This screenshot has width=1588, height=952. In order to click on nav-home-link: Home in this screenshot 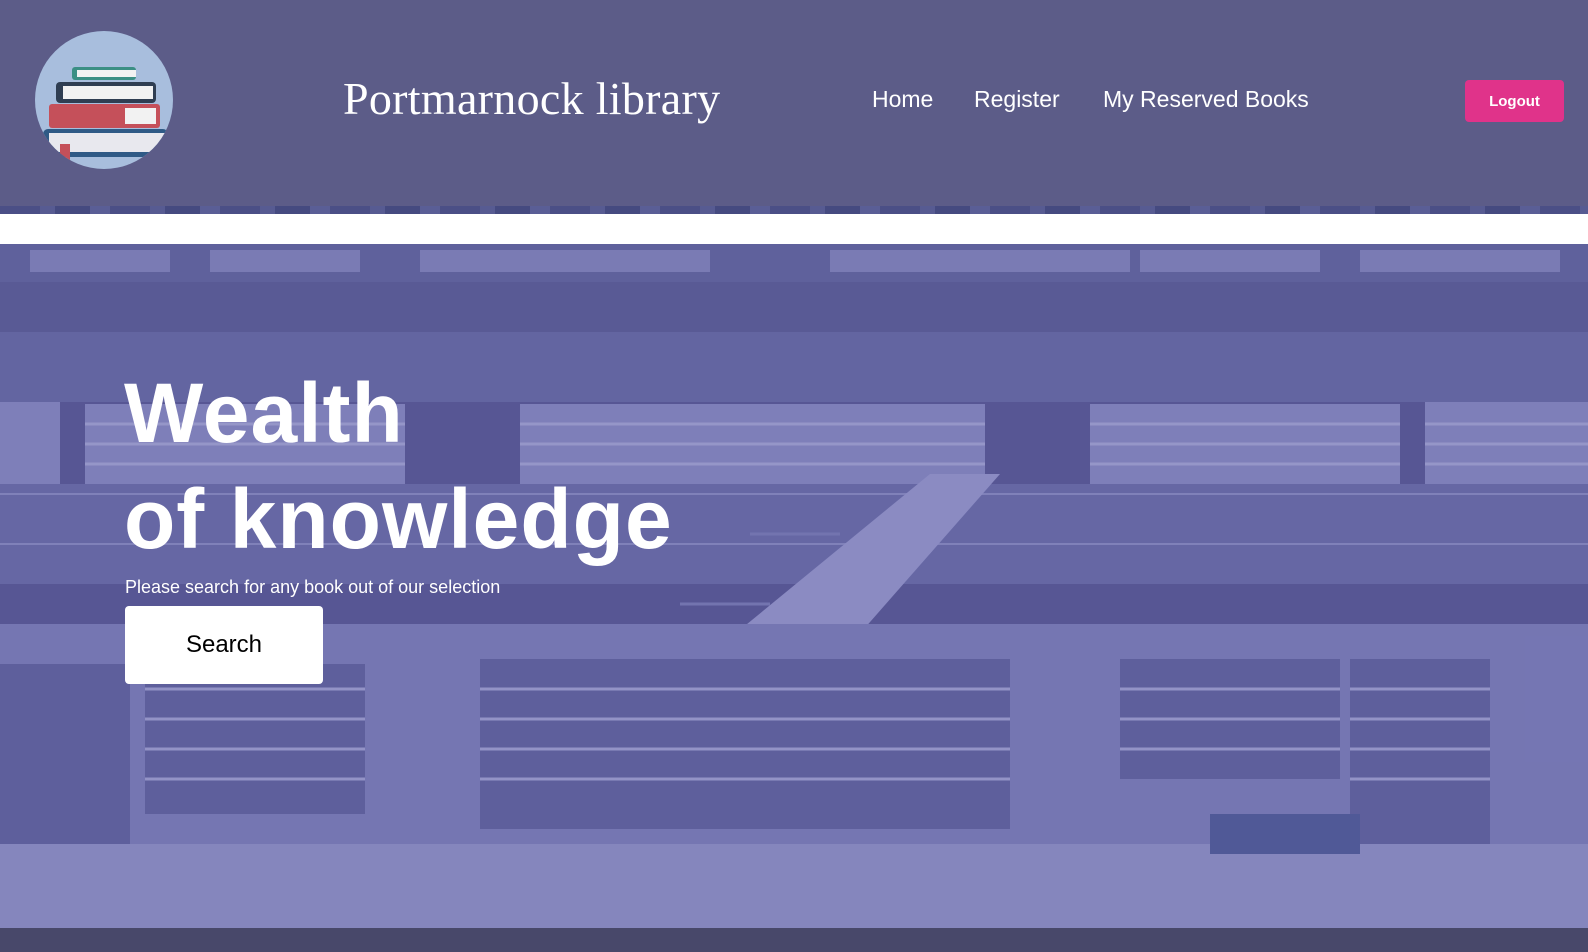, I will do `click(902, 99)`.